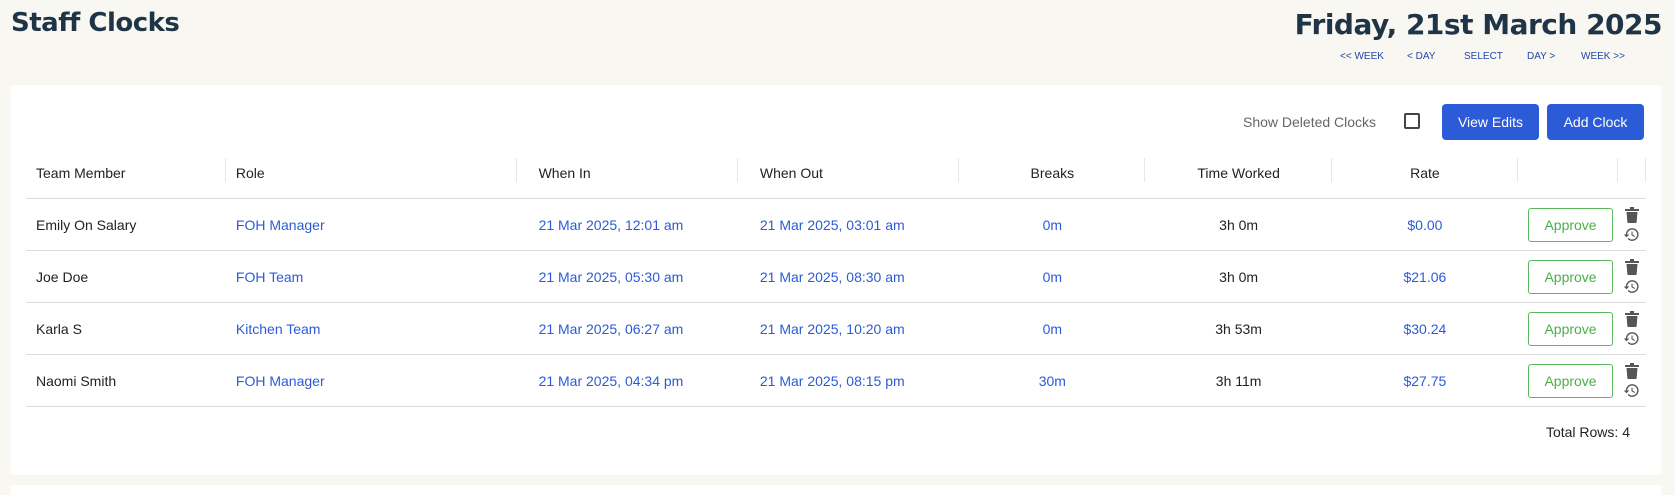 This screenshot has height=495, width=1675. Describe the element at coordinates (1587, 432) in the screenshot. I see `total-rows: Total Rows: 4` at that location.